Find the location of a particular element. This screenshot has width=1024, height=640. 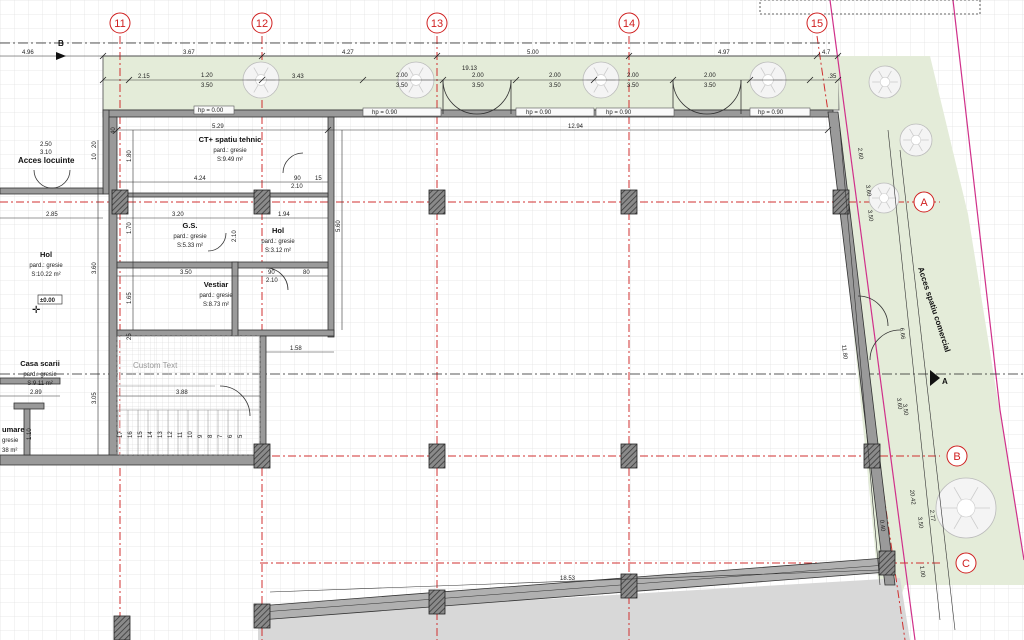

stair-area is located at coordinates (188, 395).